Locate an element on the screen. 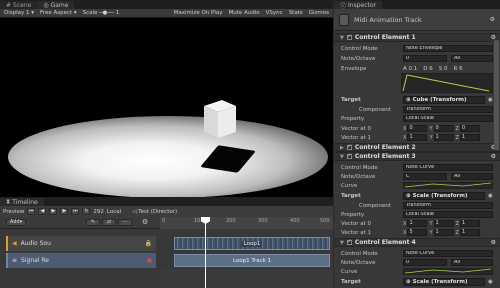 The height and width of the screenshot is (288, 500). track-lane-signal: Loop1 Track 1 is located at coordinates (246, 260).